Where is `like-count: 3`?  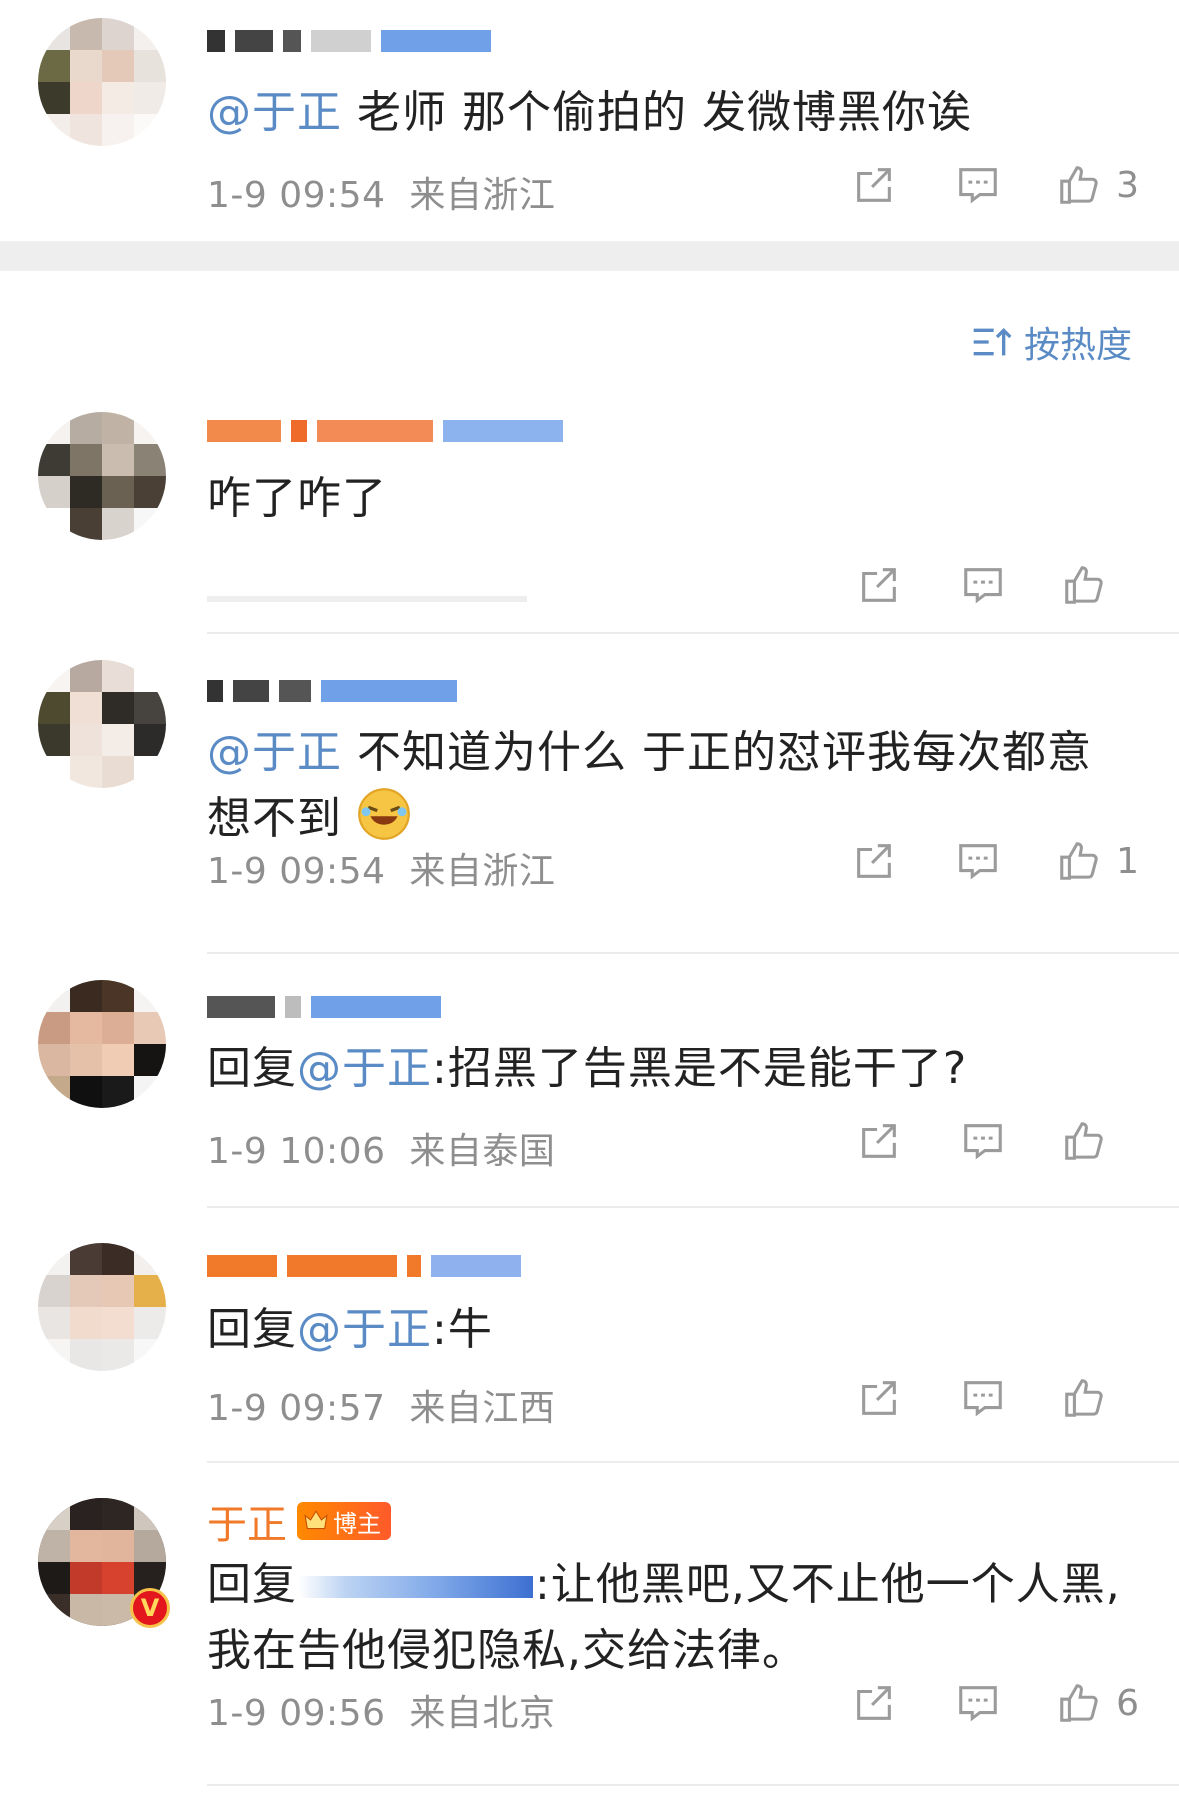 like-count: 3 is located at coordinates (1127, 185).